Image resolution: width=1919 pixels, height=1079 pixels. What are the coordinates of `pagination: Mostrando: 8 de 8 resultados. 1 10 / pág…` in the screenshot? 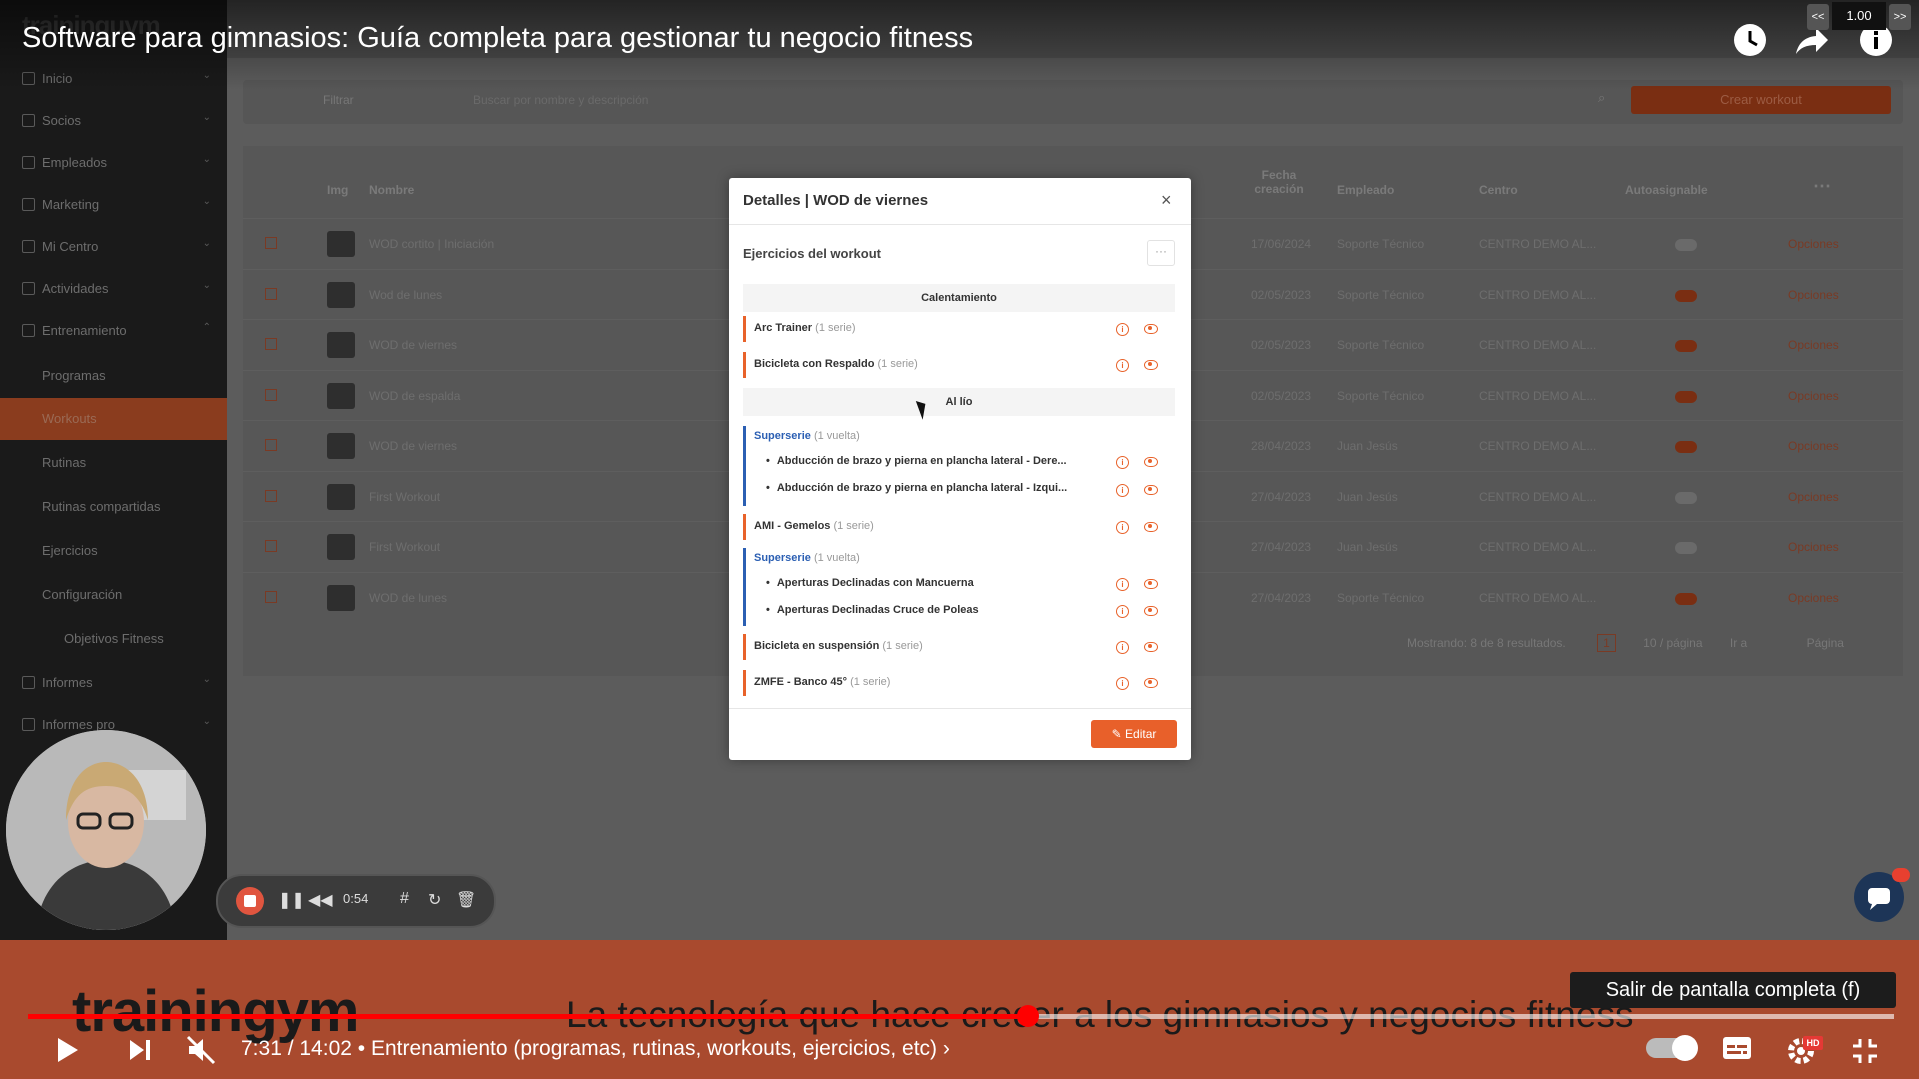 It's located at (1625, 643).